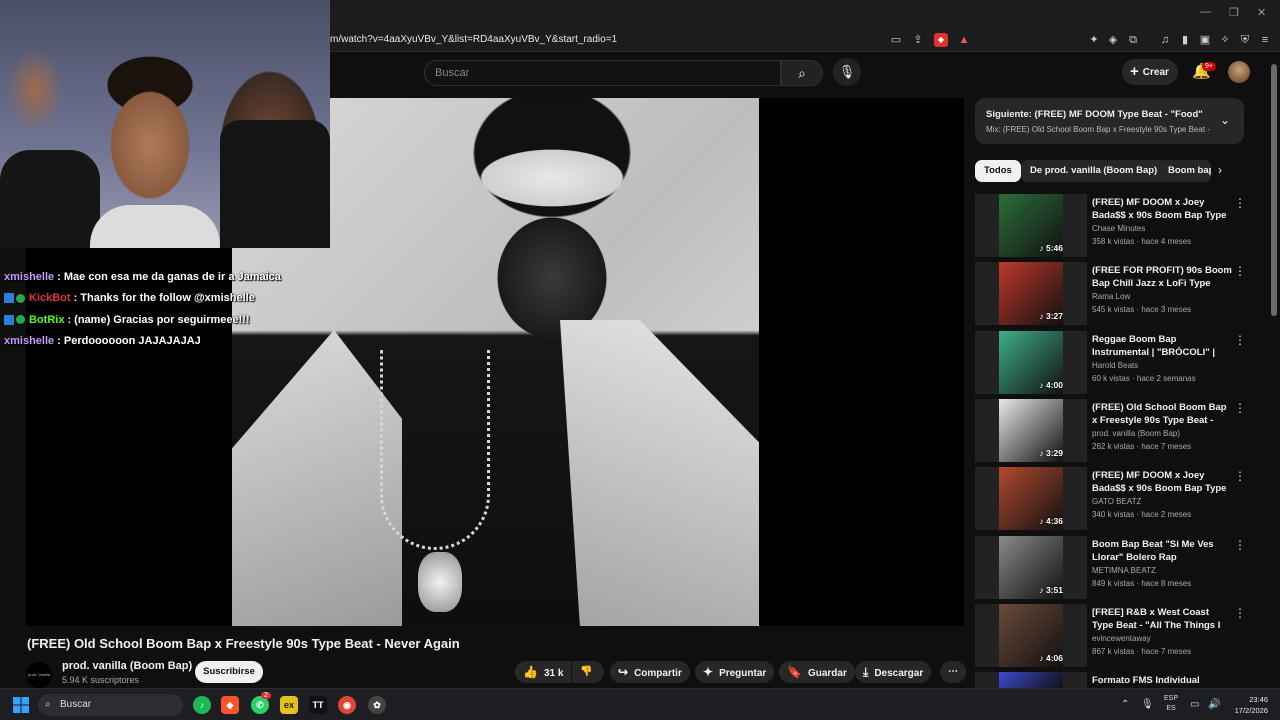 This screenshot has width=1280, height=720. What do you see at coordinates (1162, 680) in the screenshot?
I see `recommended-video-title: Formato FMS Individual` at bounding box center [1162, 680].